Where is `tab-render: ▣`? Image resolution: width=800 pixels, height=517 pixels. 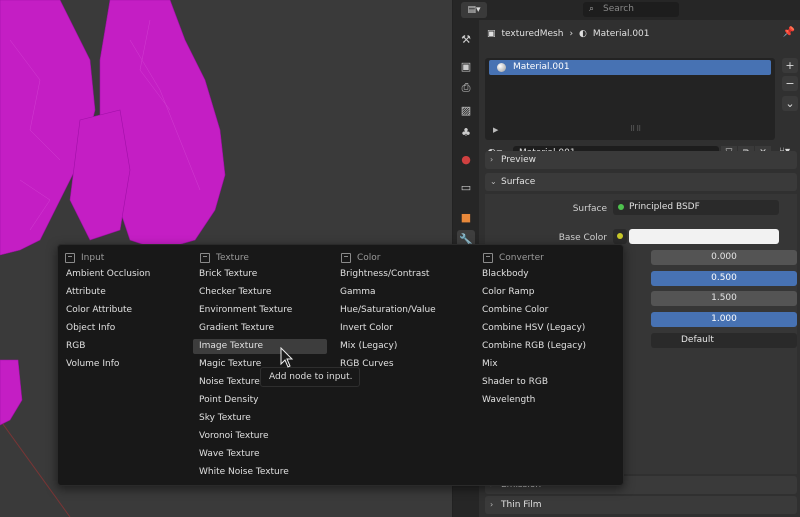 tab-render: ▣ is located at coordinates (466, 66).